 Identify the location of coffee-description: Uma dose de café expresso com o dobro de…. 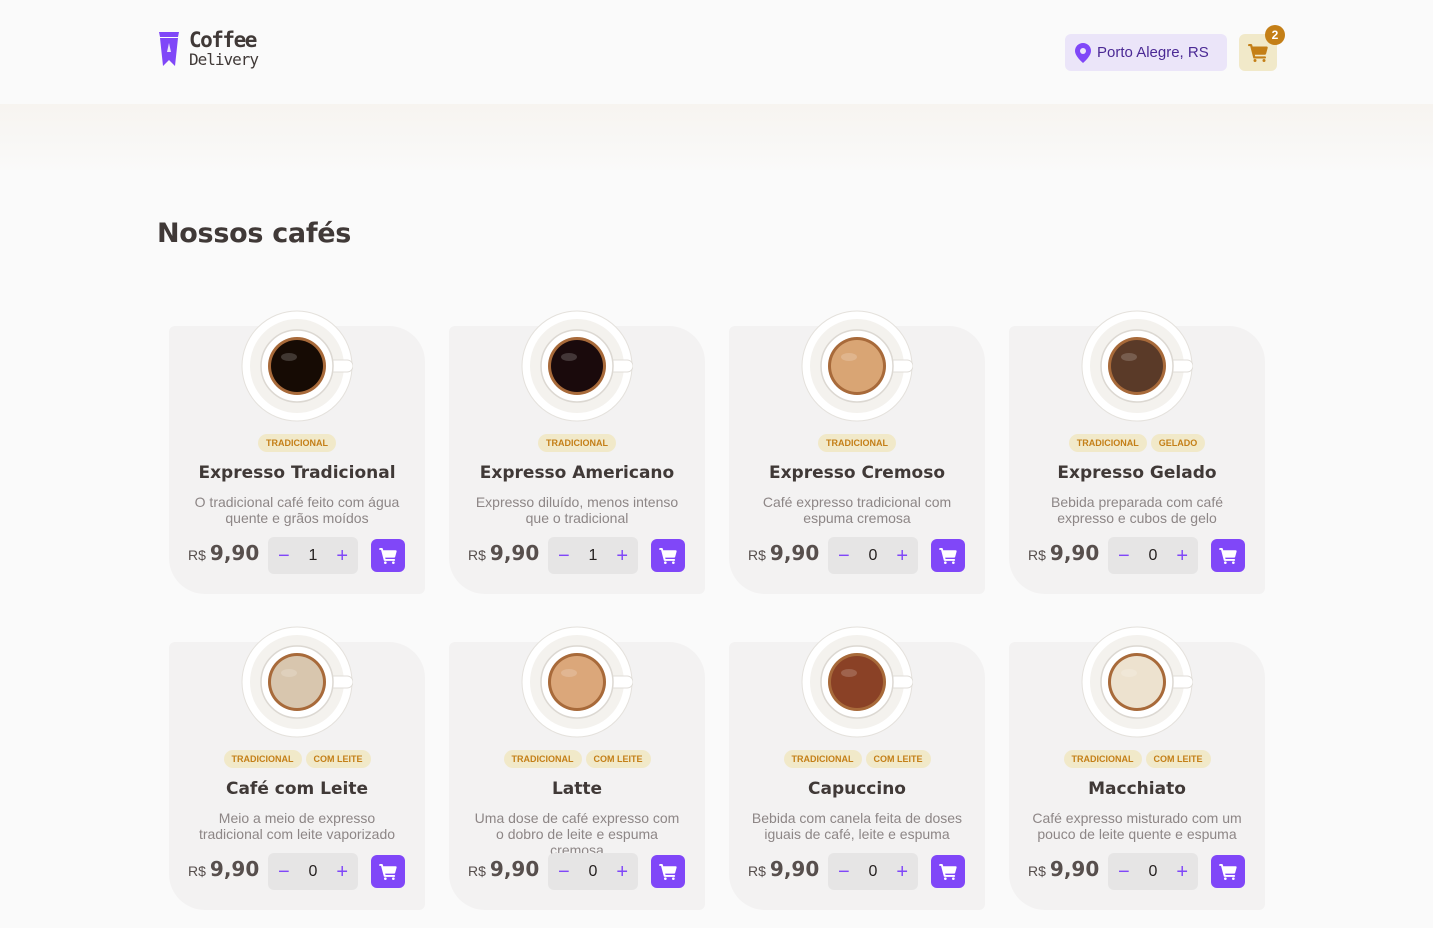
(577, 834).